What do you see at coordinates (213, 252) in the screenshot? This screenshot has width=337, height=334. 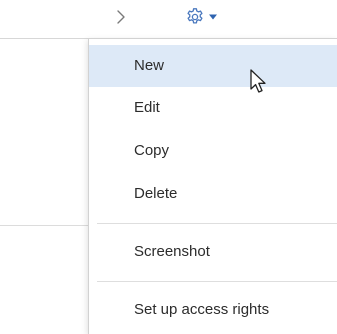 I see `menu-item-screenshot: Screenshot` at bounding box center [213, 252].